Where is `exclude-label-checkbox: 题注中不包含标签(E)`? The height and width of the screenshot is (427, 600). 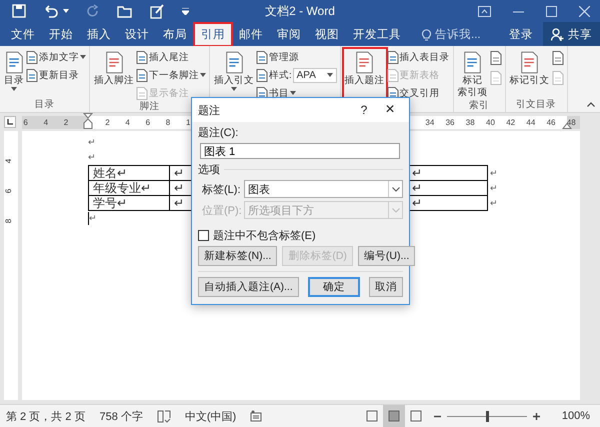
exclude-label-checkbox: 题注中不包含标签(E) is located at coordinates (300, 235).